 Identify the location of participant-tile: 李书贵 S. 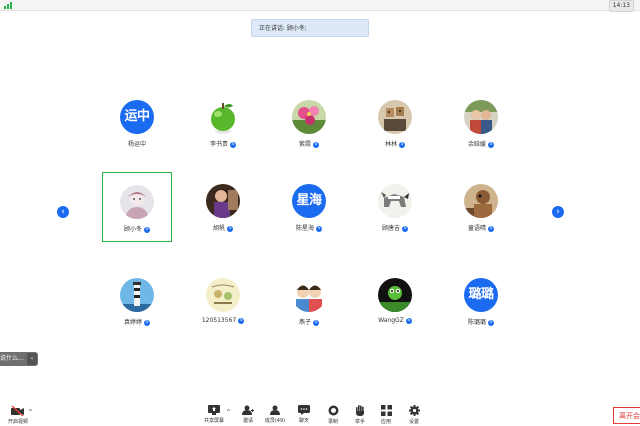
(223, 117).